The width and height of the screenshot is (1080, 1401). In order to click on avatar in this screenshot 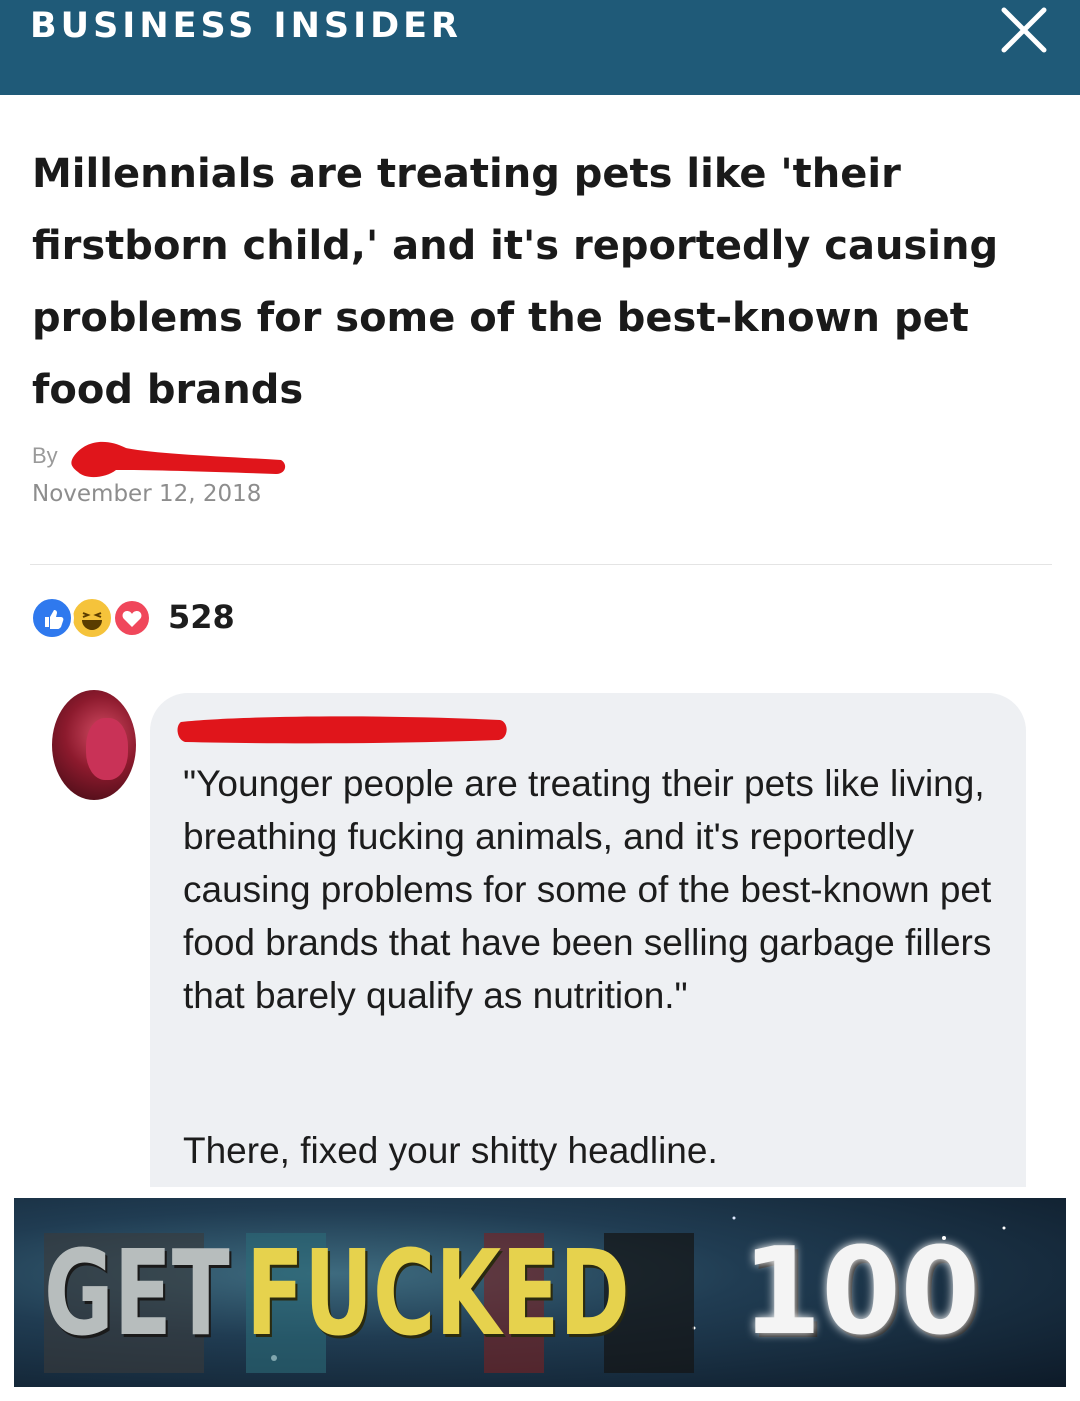, I will do `click(94, 745)`.